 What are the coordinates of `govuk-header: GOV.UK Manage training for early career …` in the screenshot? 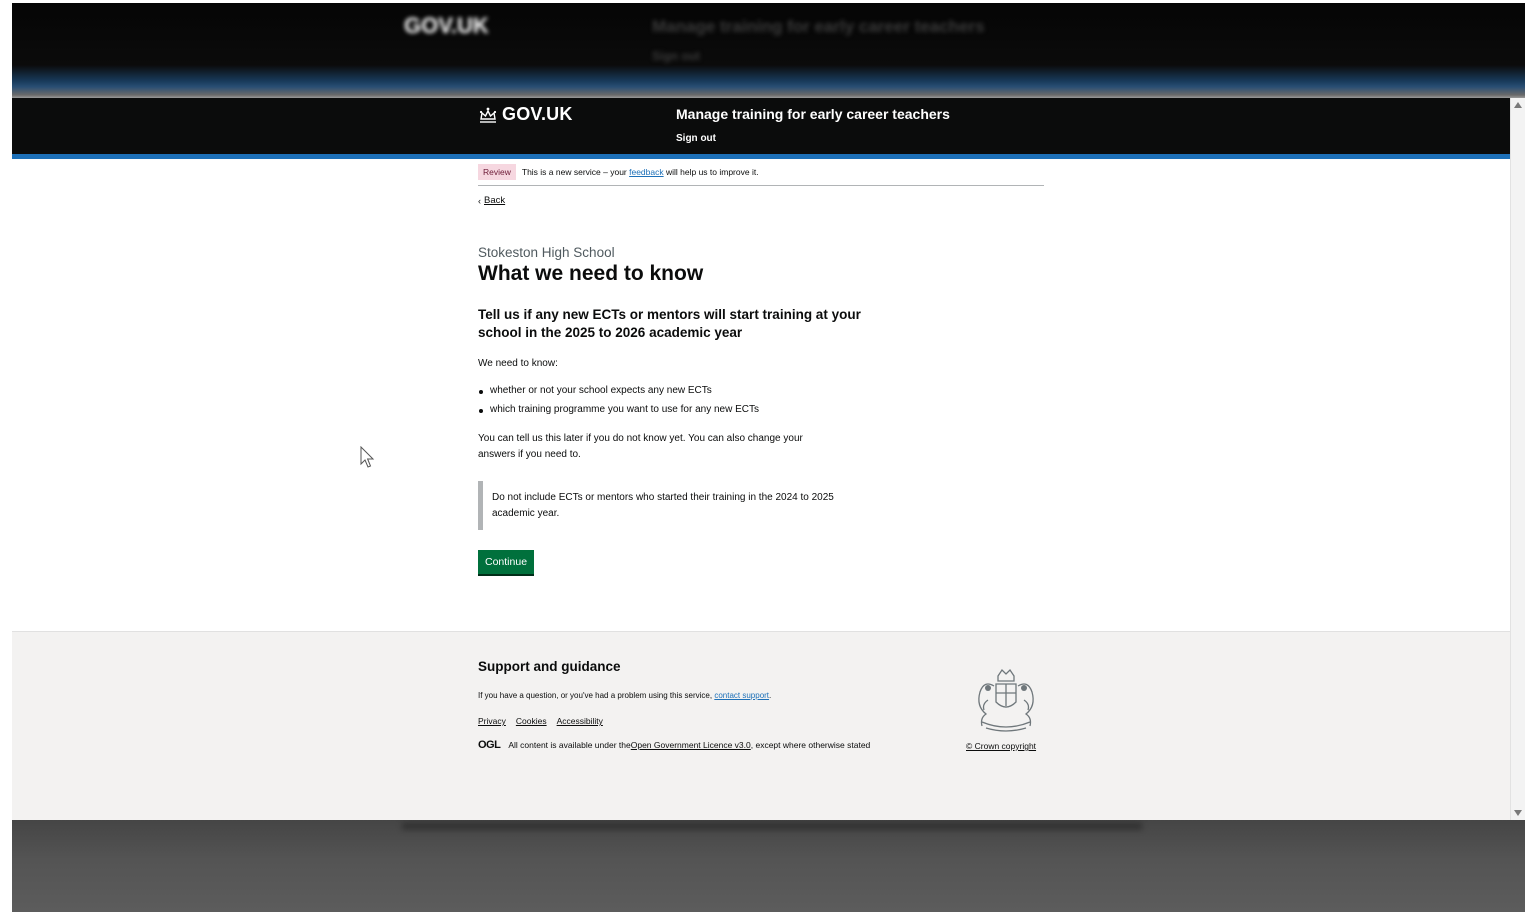 It's located at (761, 126).